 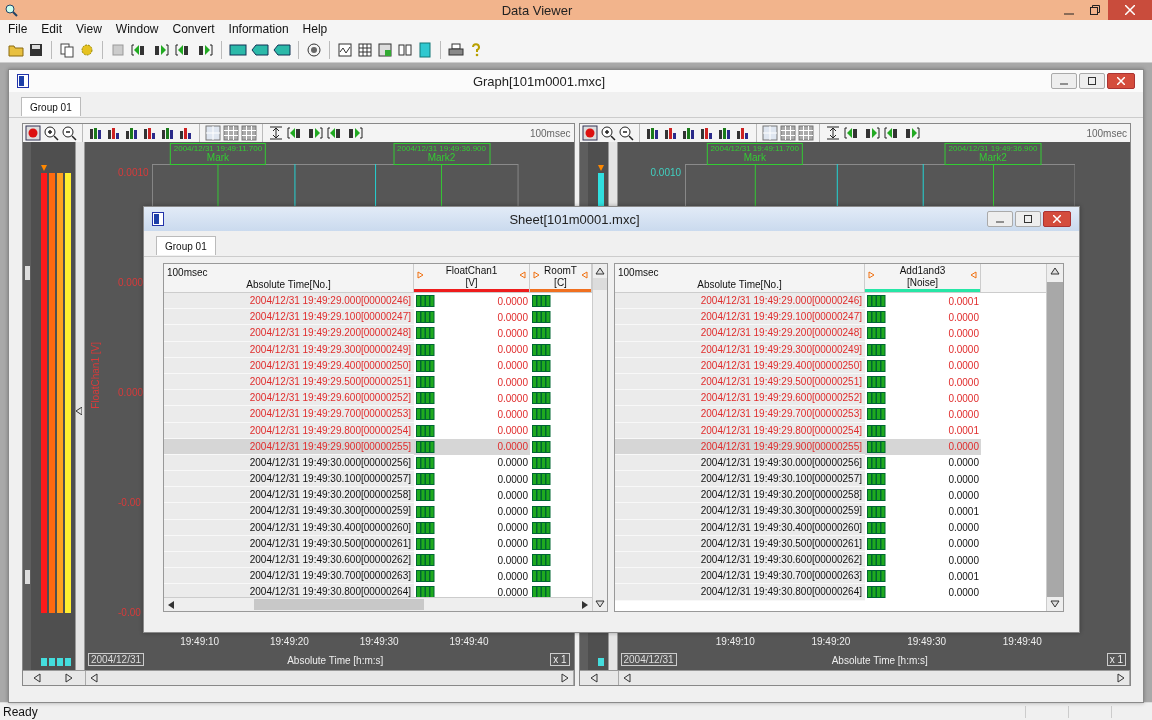 What do you see at coordinates (922, 282) in the screenshot?
I see `channel-unit: [Noise]` at bounding box center [922, 282].